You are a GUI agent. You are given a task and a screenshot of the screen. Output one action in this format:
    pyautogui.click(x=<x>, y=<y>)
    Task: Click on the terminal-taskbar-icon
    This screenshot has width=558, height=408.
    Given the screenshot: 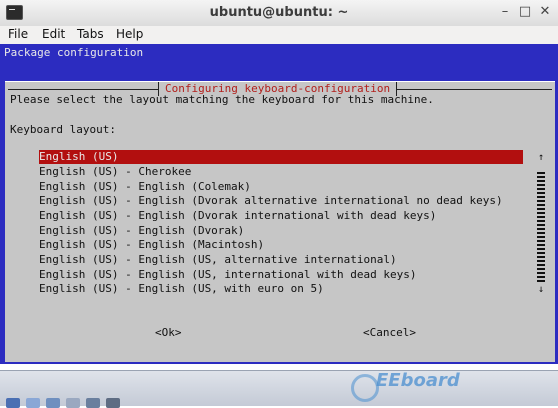 What is the action you would take?
    pyautogui.click(x=113, y=403)
    